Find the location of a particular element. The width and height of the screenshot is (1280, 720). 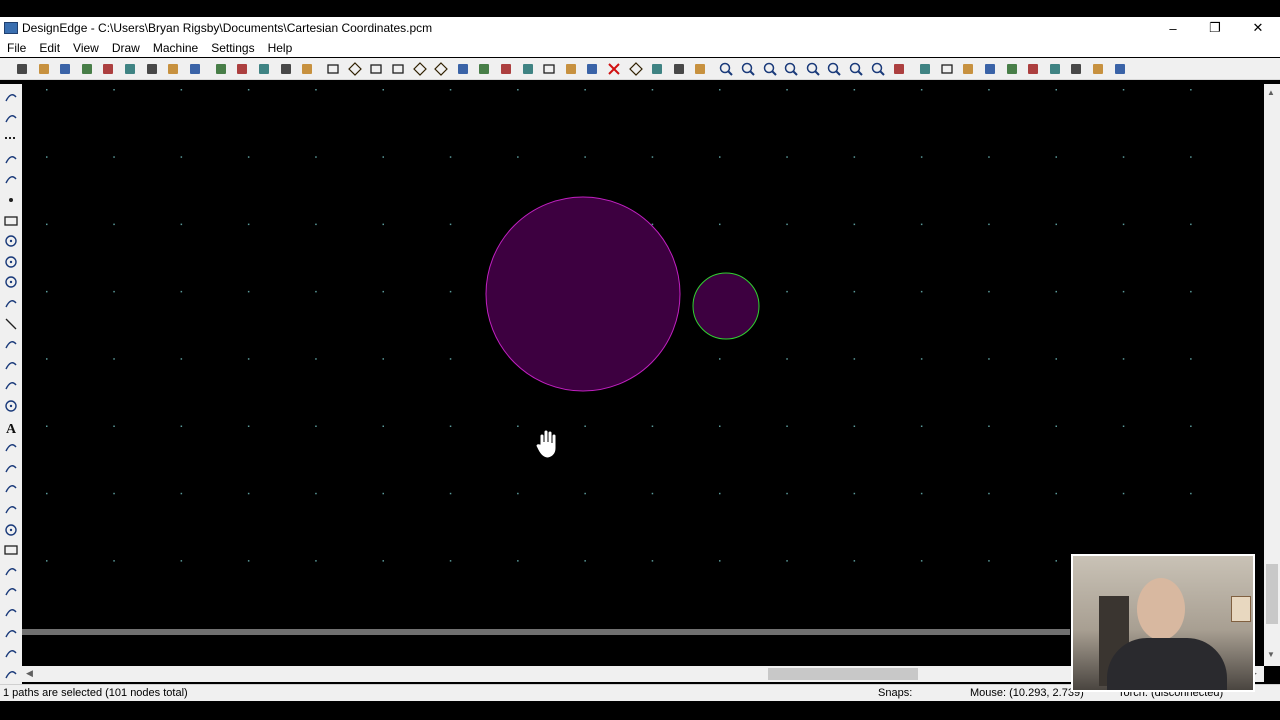

zoom-select-icon is located at coordinates (856, 69).